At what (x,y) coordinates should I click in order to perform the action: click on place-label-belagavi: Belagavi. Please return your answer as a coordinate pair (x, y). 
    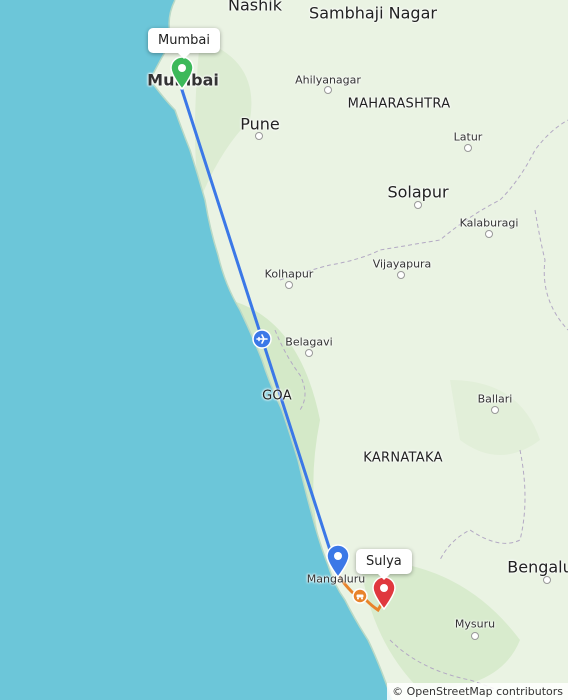
    Looking at the image, I should click on (309, 342).